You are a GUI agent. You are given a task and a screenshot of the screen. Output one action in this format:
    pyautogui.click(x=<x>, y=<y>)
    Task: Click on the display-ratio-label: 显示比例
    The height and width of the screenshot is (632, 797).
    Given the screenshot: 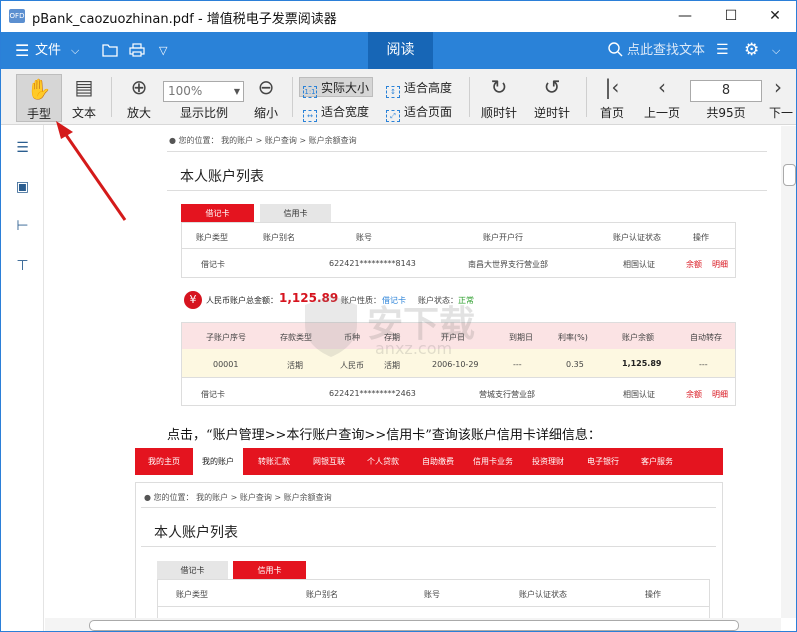 What is the action you would take?
    pyautogui.click(x=203, y=113)
    